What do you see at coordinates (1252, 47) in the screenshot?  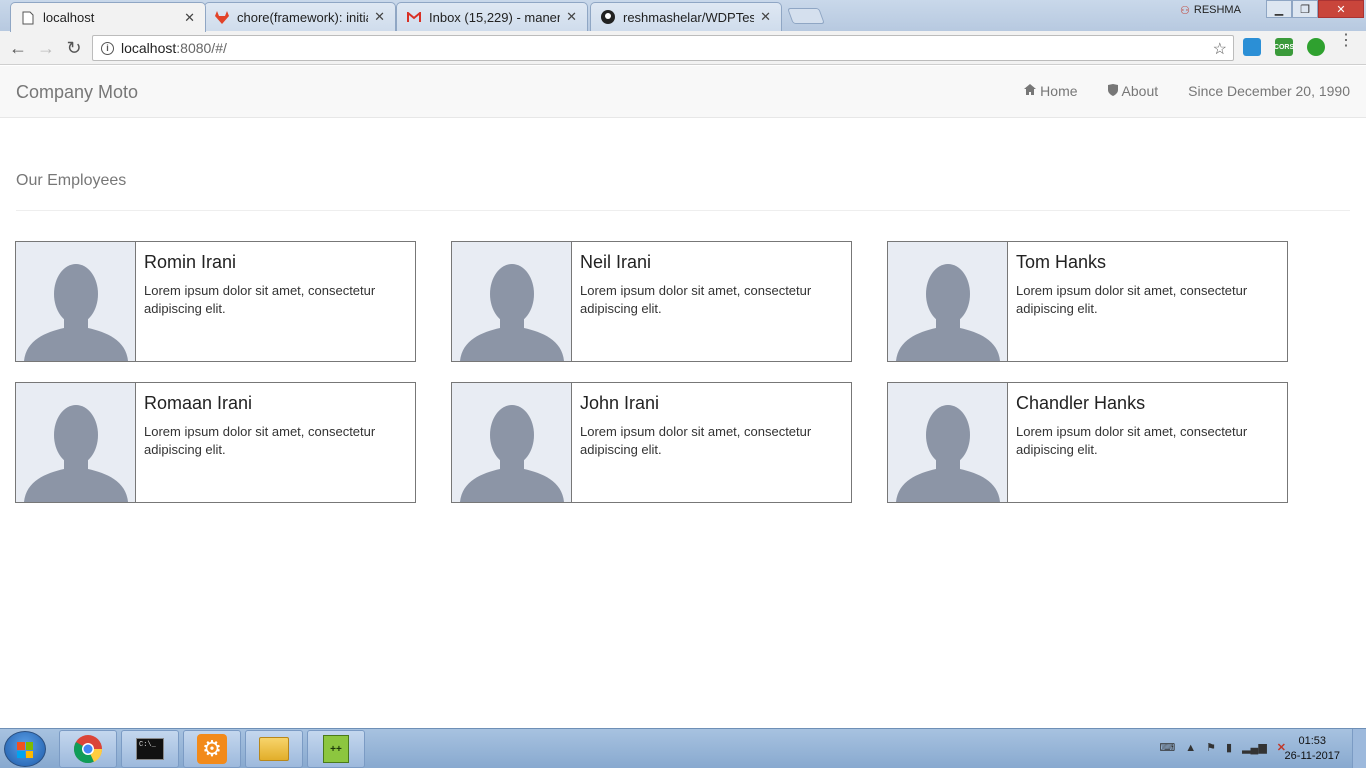 I see `meteor-ext-icon` at bounding box center [1252, 47].